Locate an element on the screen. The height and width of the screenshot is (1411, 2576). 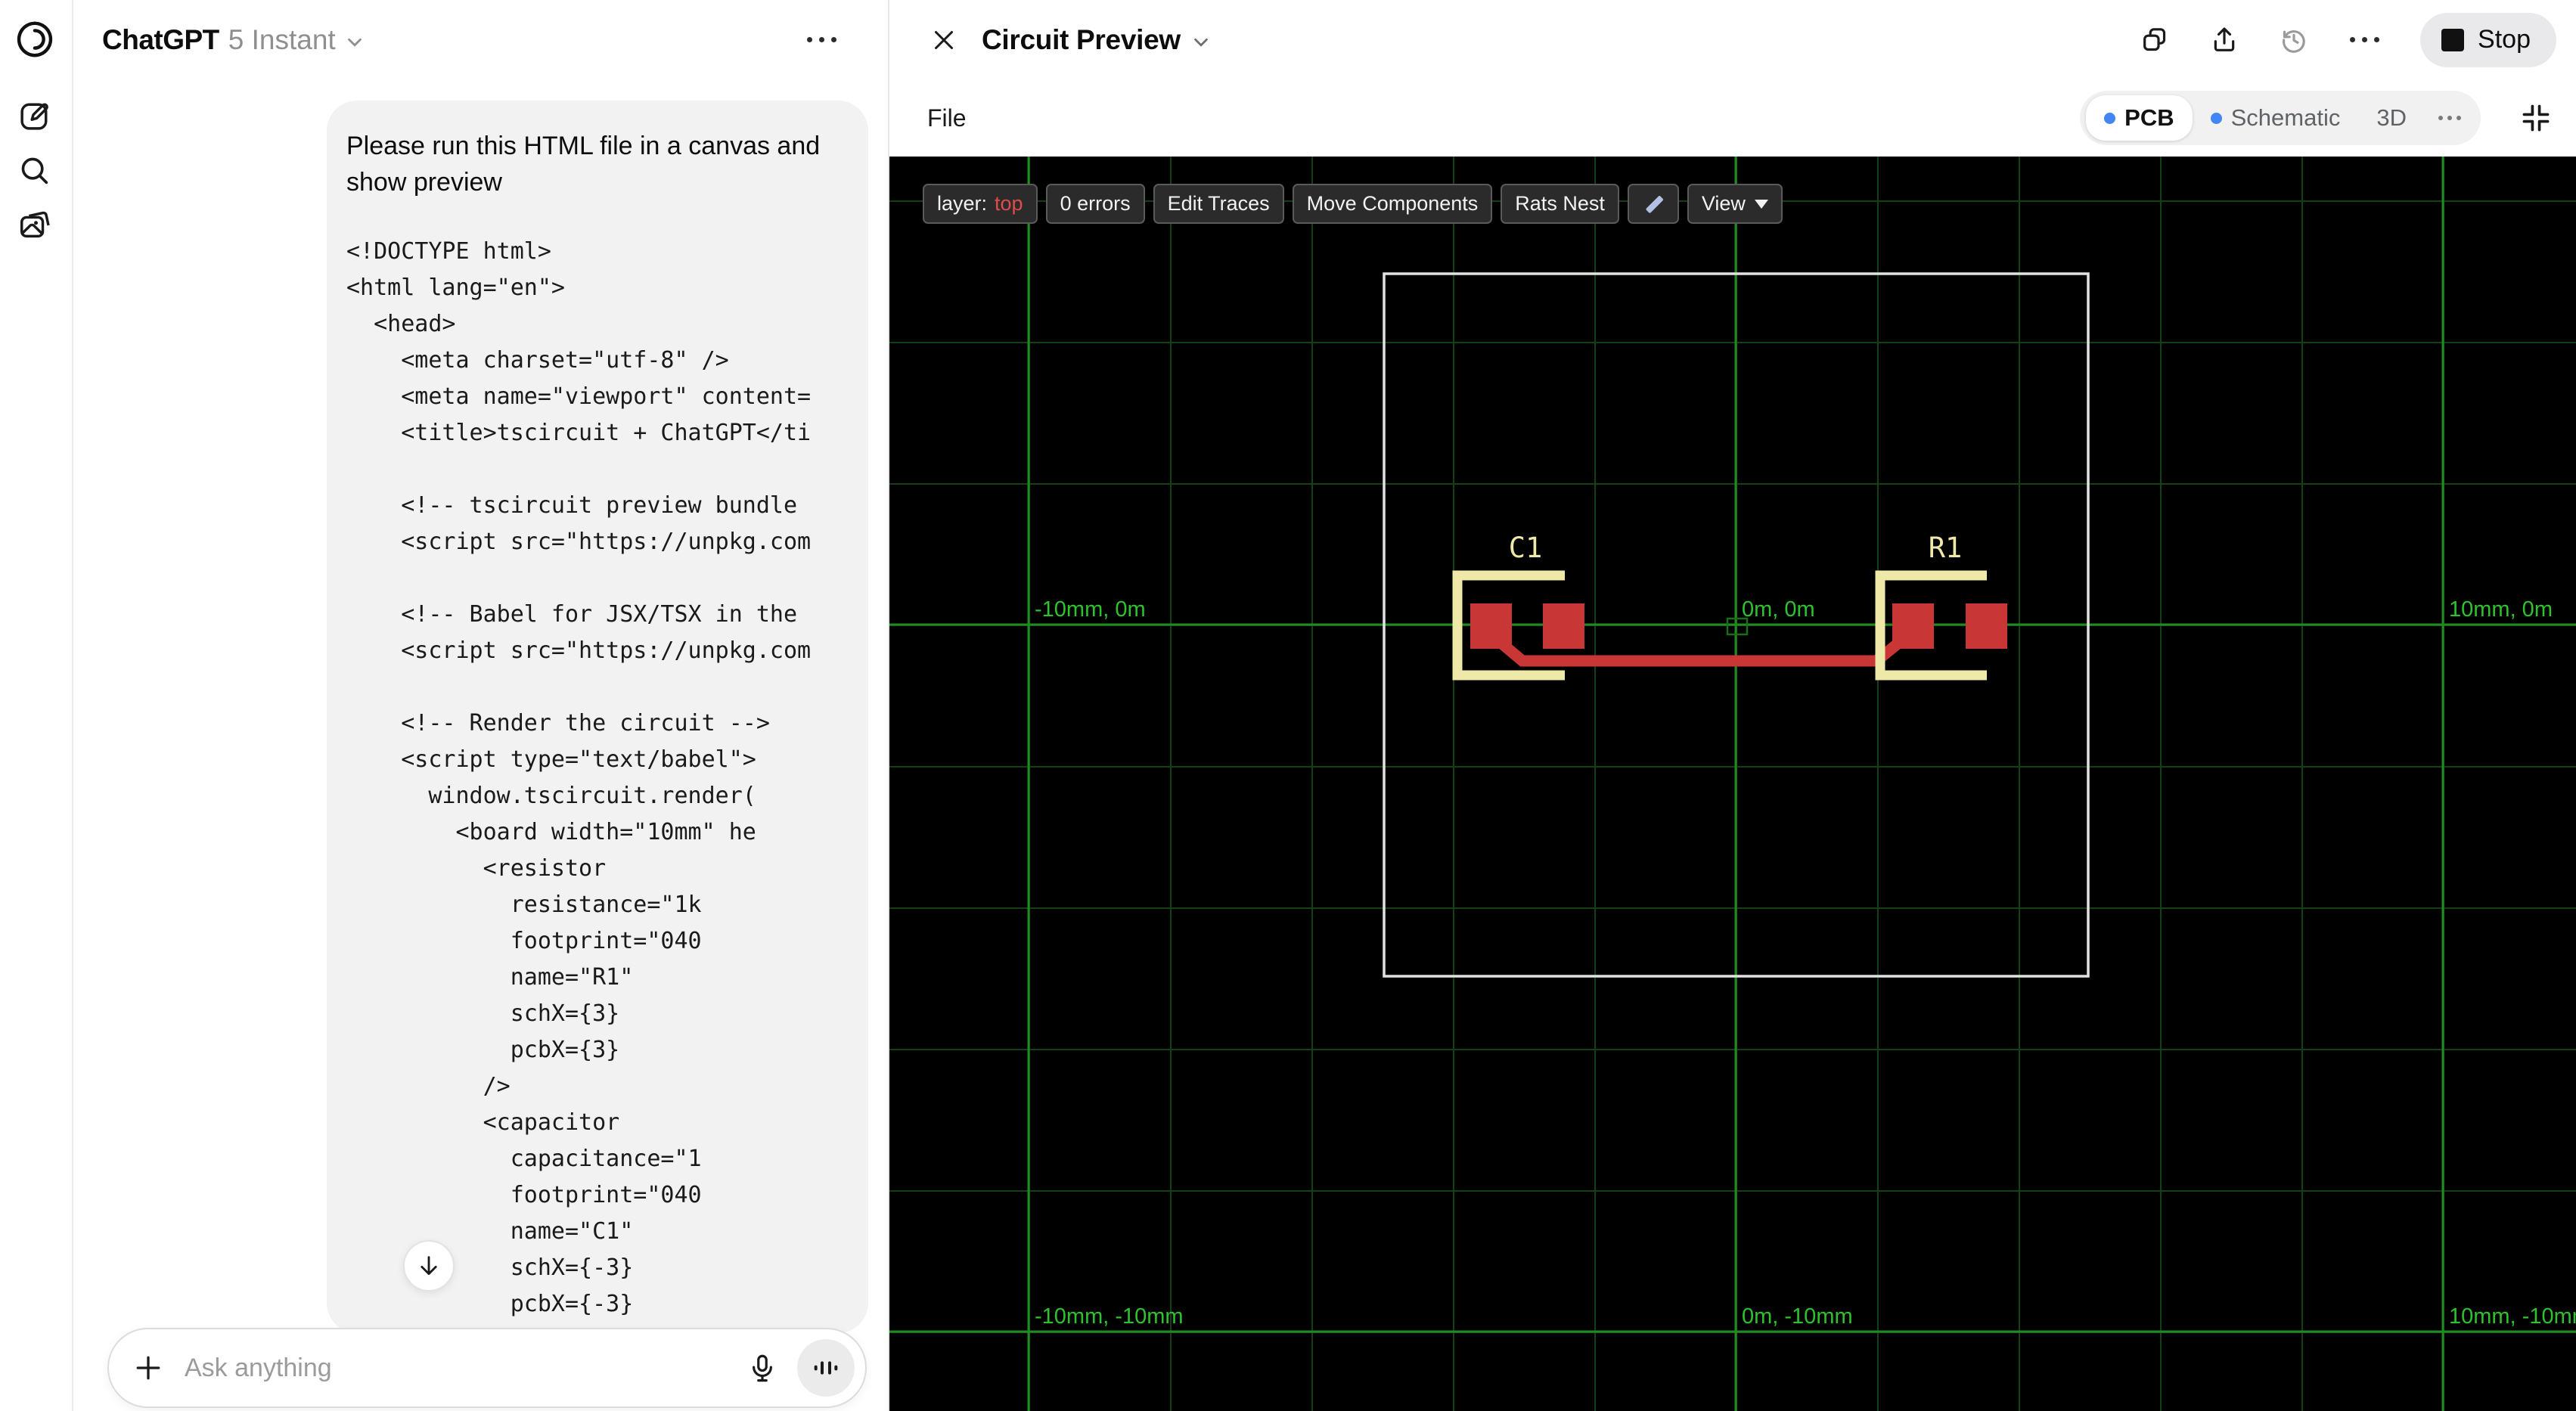
move-components-button: Move Components is located at coordinates (1392, 204).